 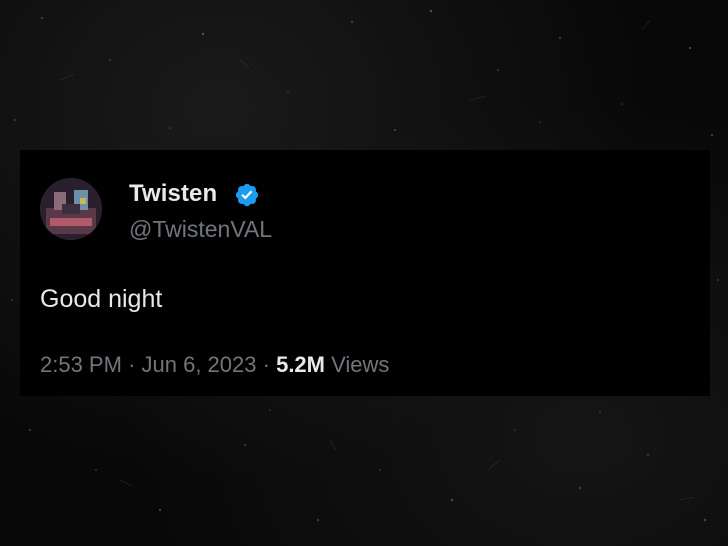 What do you see at coordinates (81, 364) in the screenshot?
I see `tweet-time: 2:53 PM` at bounding box center [81, 364].